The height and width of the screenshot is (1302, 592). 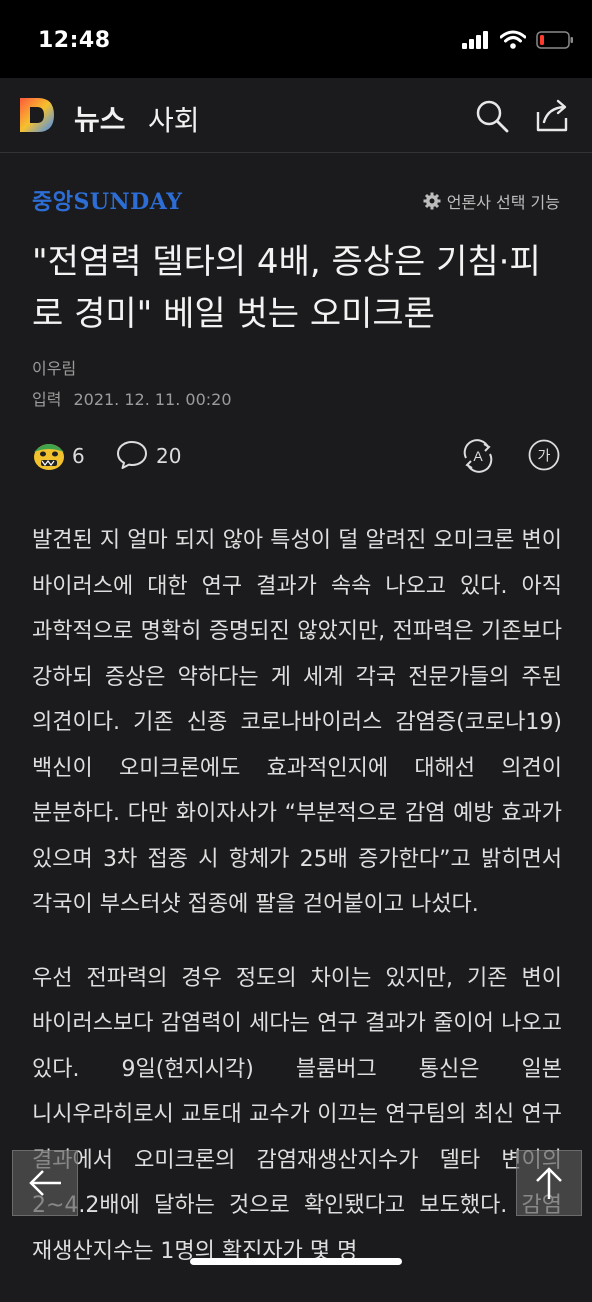 What do you see at coordinates (152, 399) in the screenshot?
I see `date-value: 2021. 12. 11. 00:20` at bounding box center [152, 399].